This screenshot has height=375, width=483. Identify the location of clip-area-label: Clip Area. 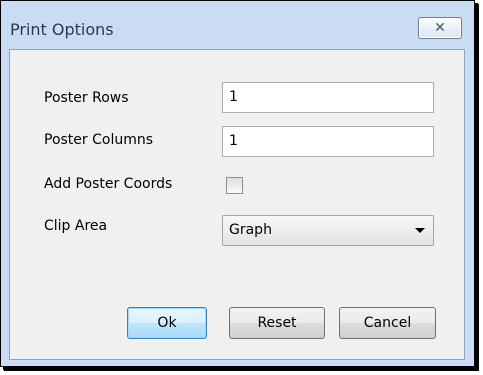
(76, 226).